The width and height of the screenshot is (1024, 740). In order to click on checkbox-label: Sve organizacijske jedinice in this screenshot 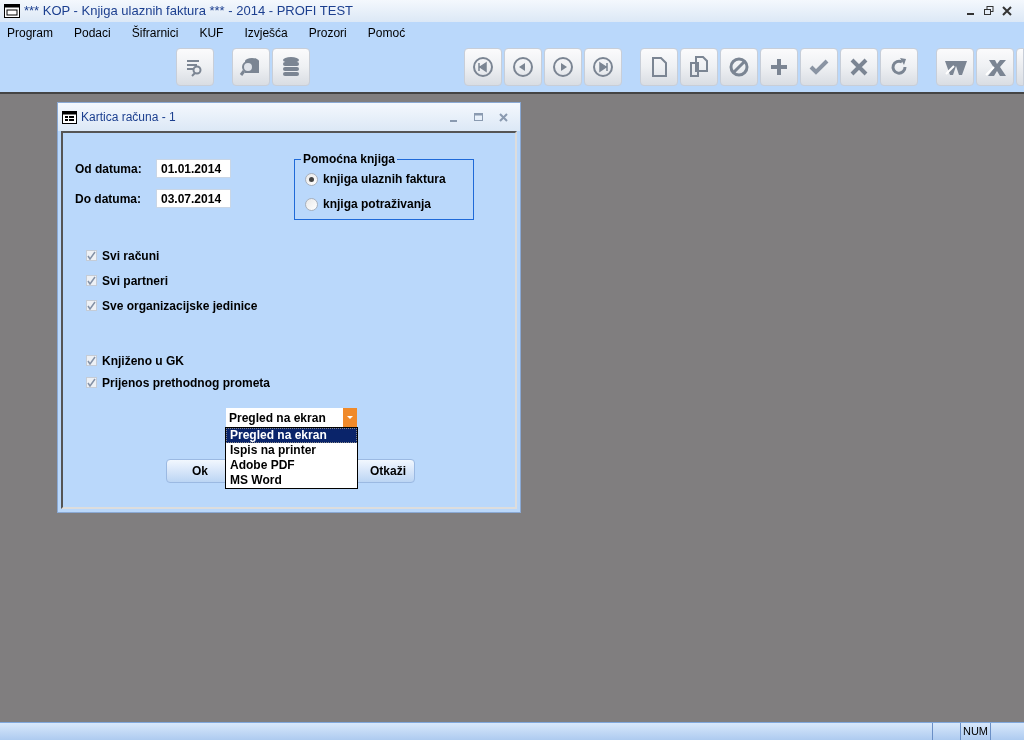, I will do `click(180, 306)`.